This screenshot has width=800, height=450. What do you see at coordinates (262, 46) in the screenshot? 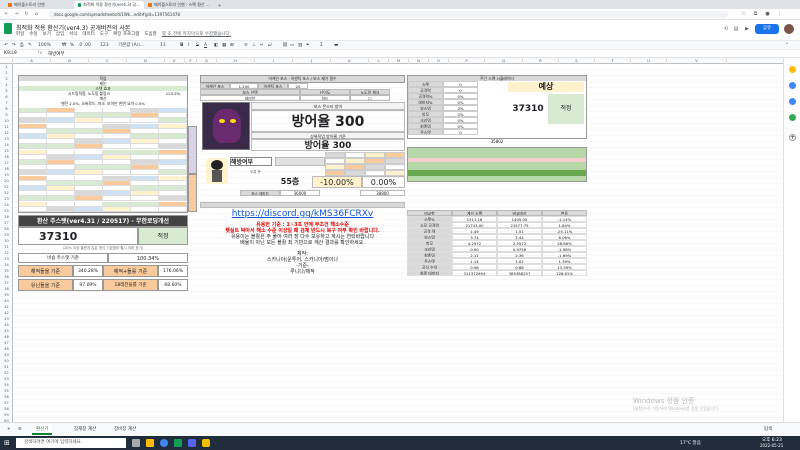
I see `wrap-icon: ↵` at bounding box center [262, 46].